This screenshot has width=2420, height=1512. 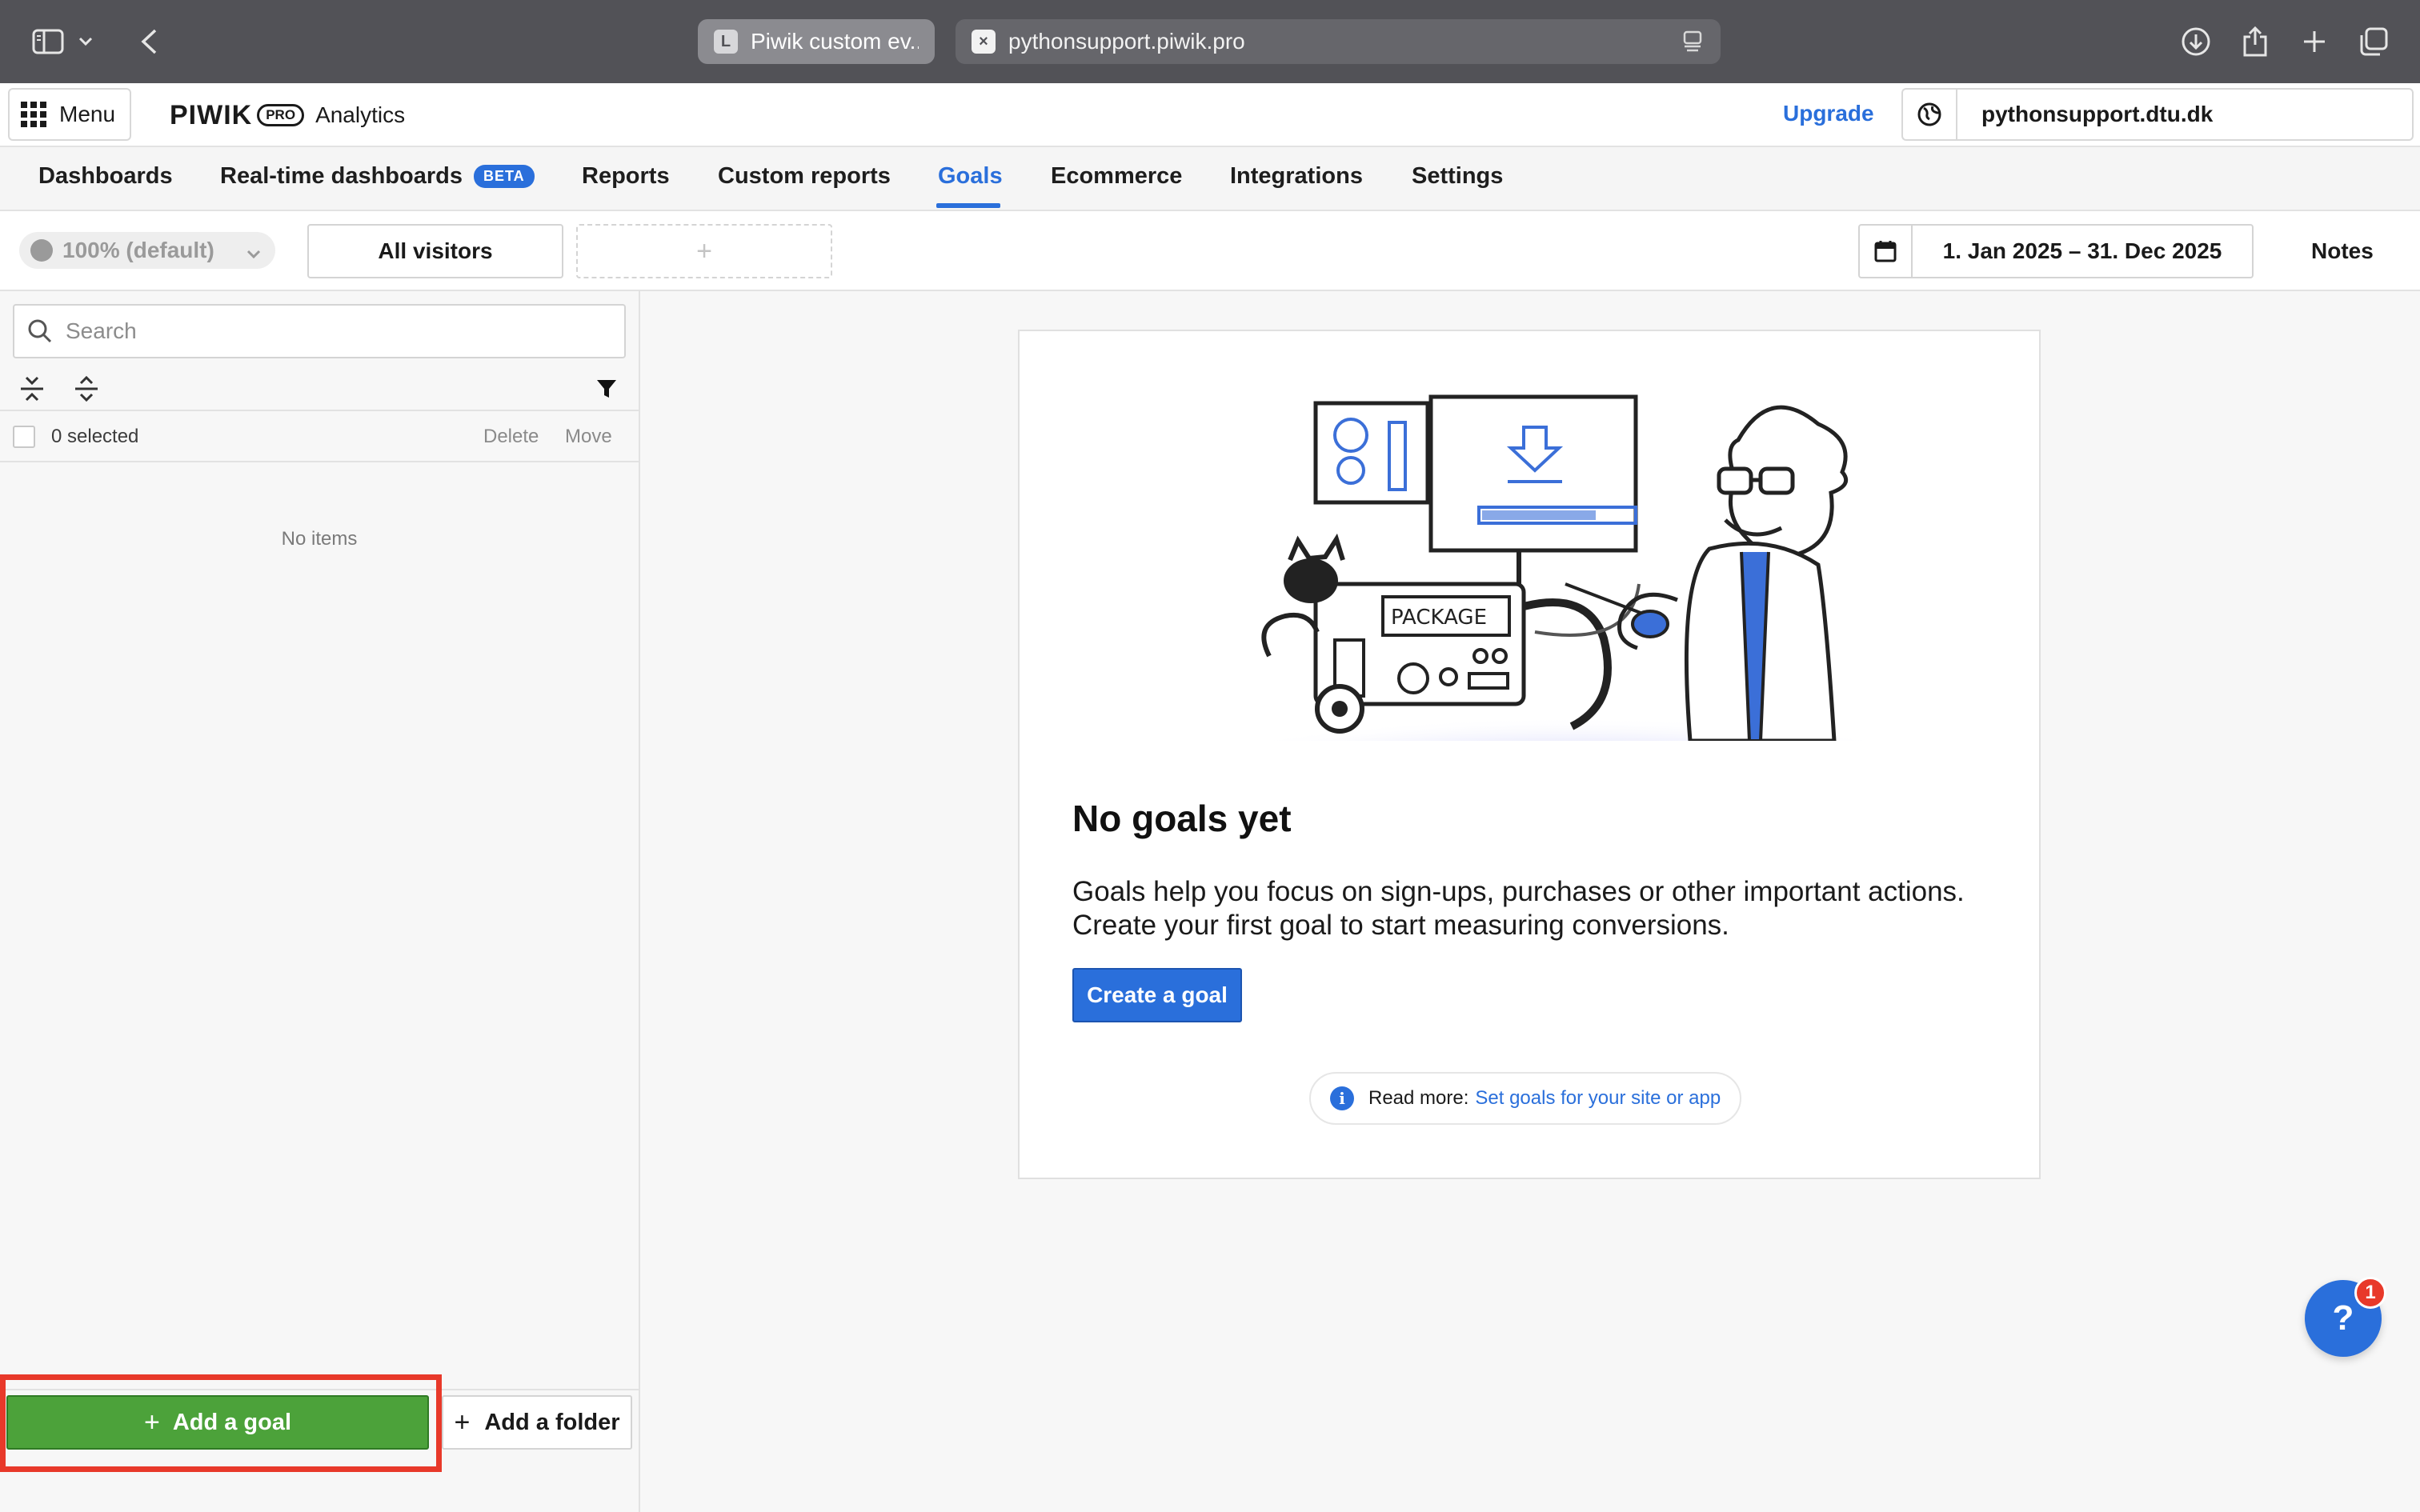 I want to click on download-icon, so click(x=2196, y=41).